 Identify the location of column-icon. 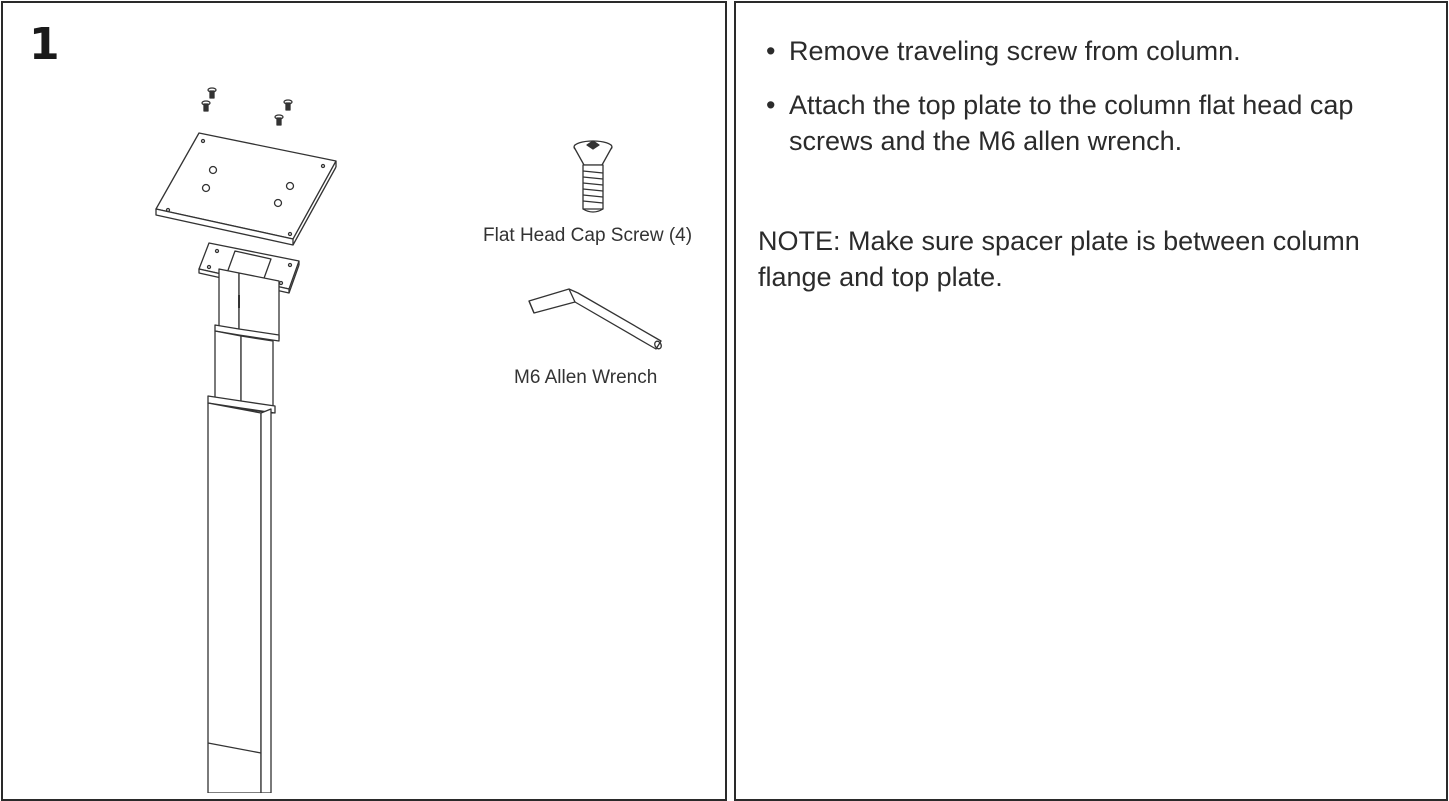
(243, 530).